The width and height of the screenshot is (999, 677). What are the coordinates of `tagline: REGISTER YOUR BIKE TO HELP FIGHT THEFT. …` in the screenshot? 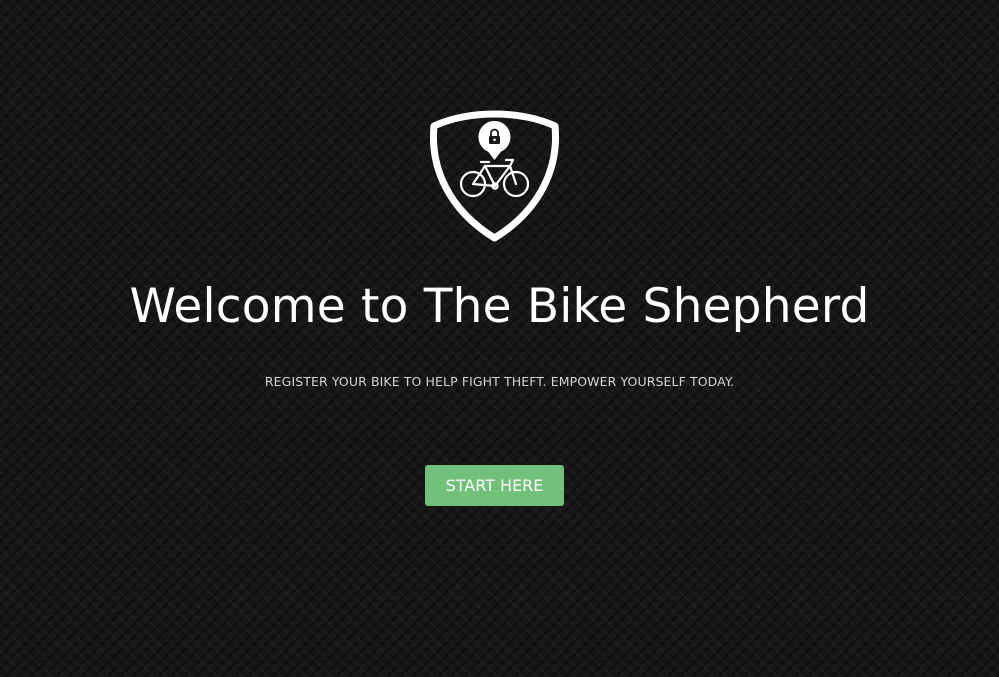 It's located at (499, 381).